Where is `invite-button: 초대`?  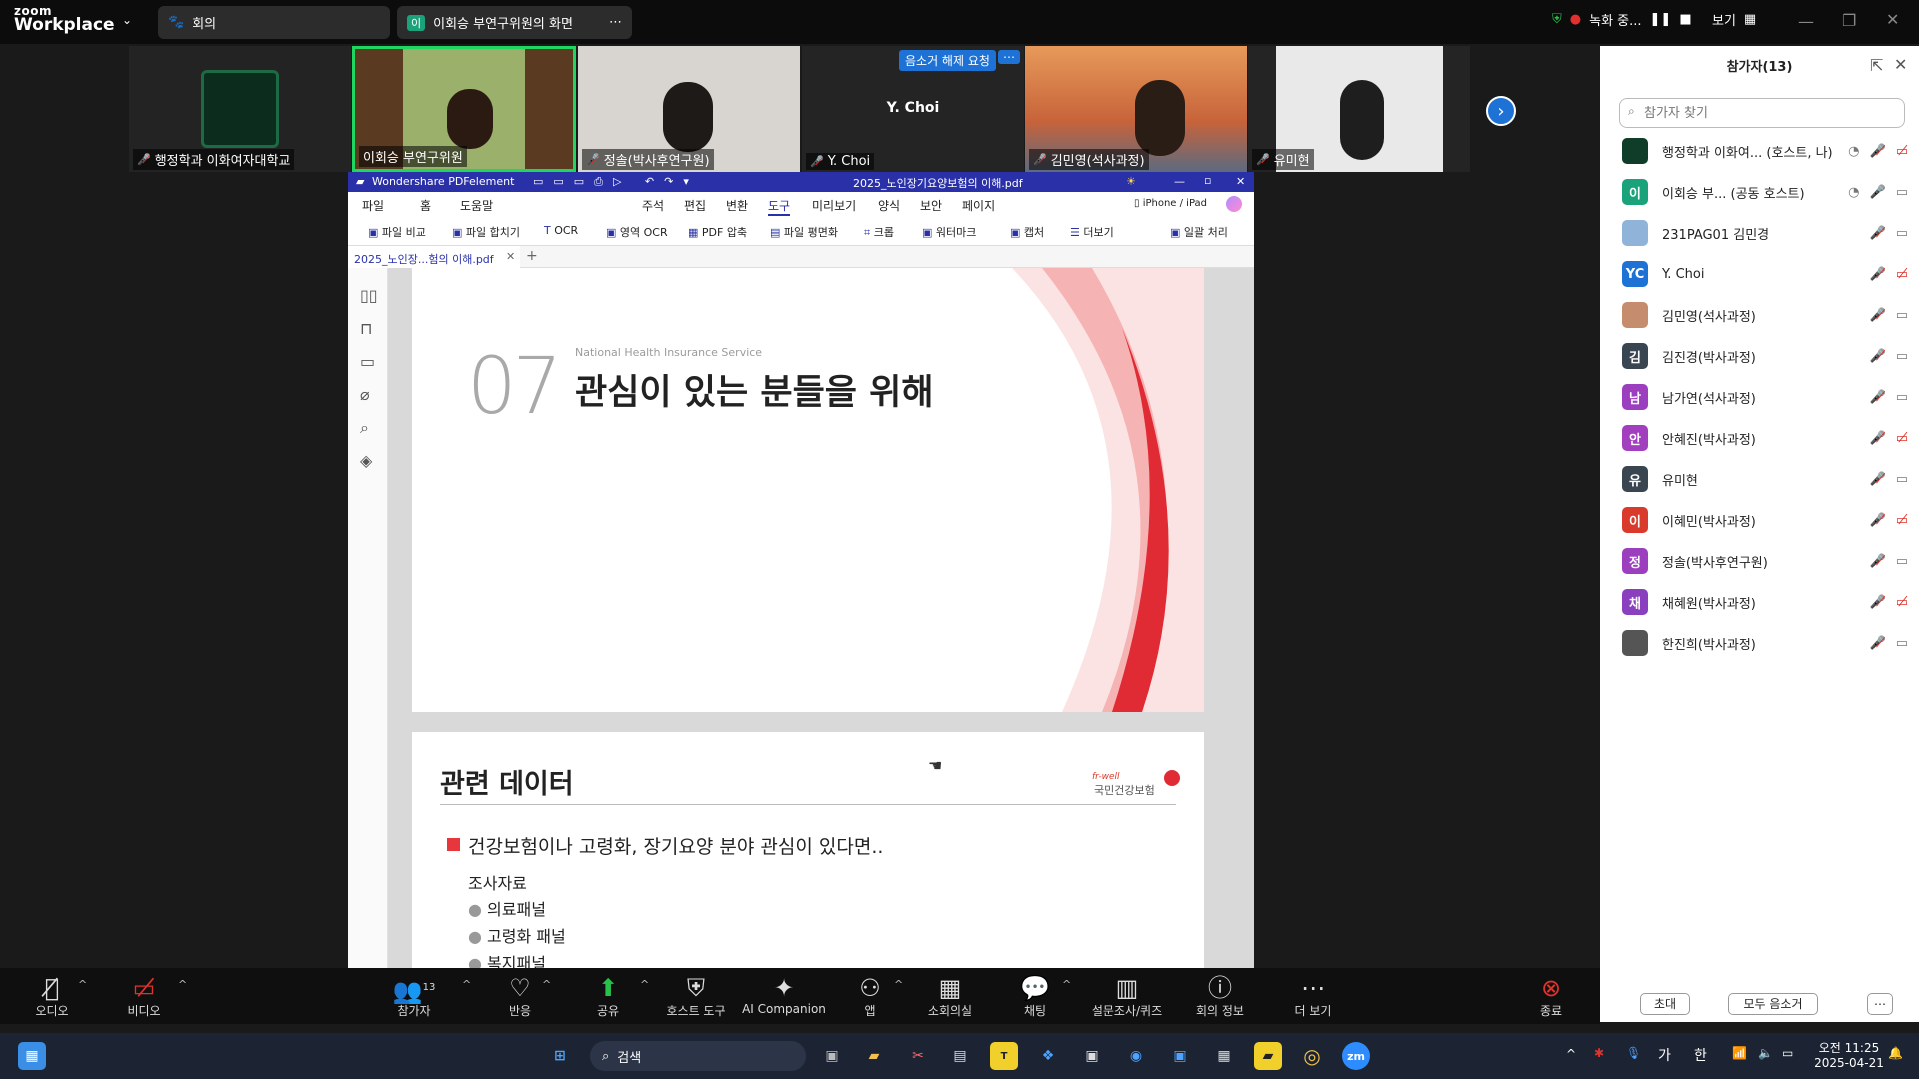
invite-button: 초대 is located at coordinates (1665, 1004).